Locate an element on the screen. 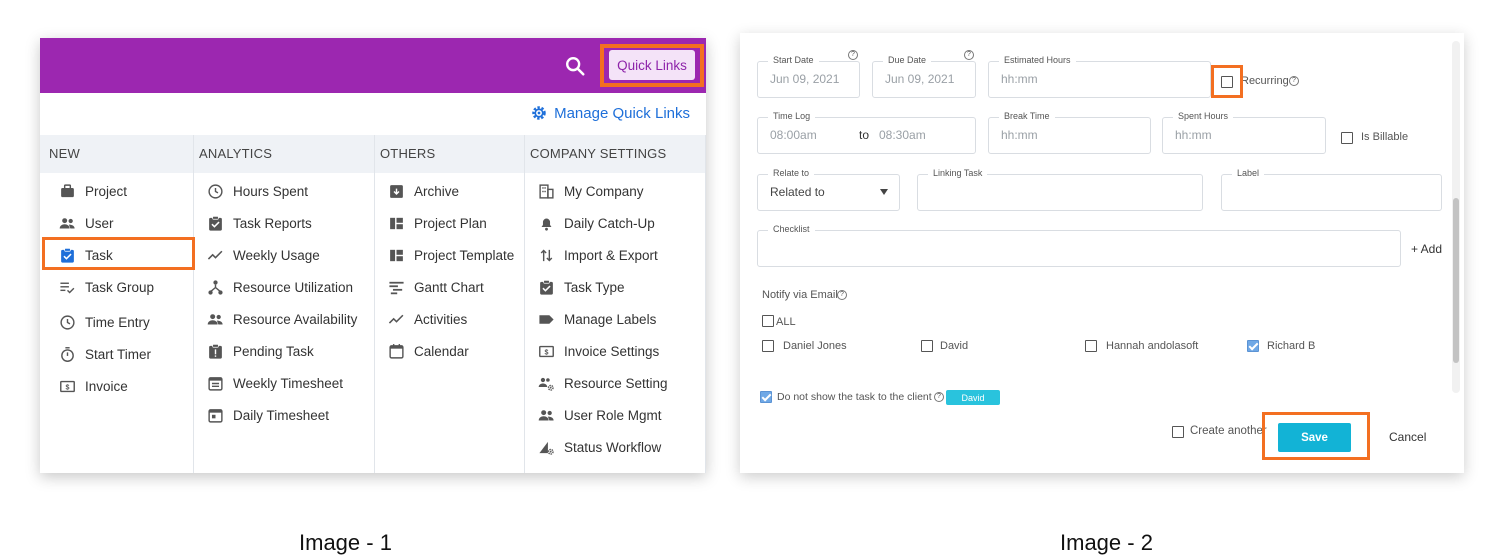 The image size is (1501, 557). menu-item-my-company: My Company is located at coordinates (590, 191).